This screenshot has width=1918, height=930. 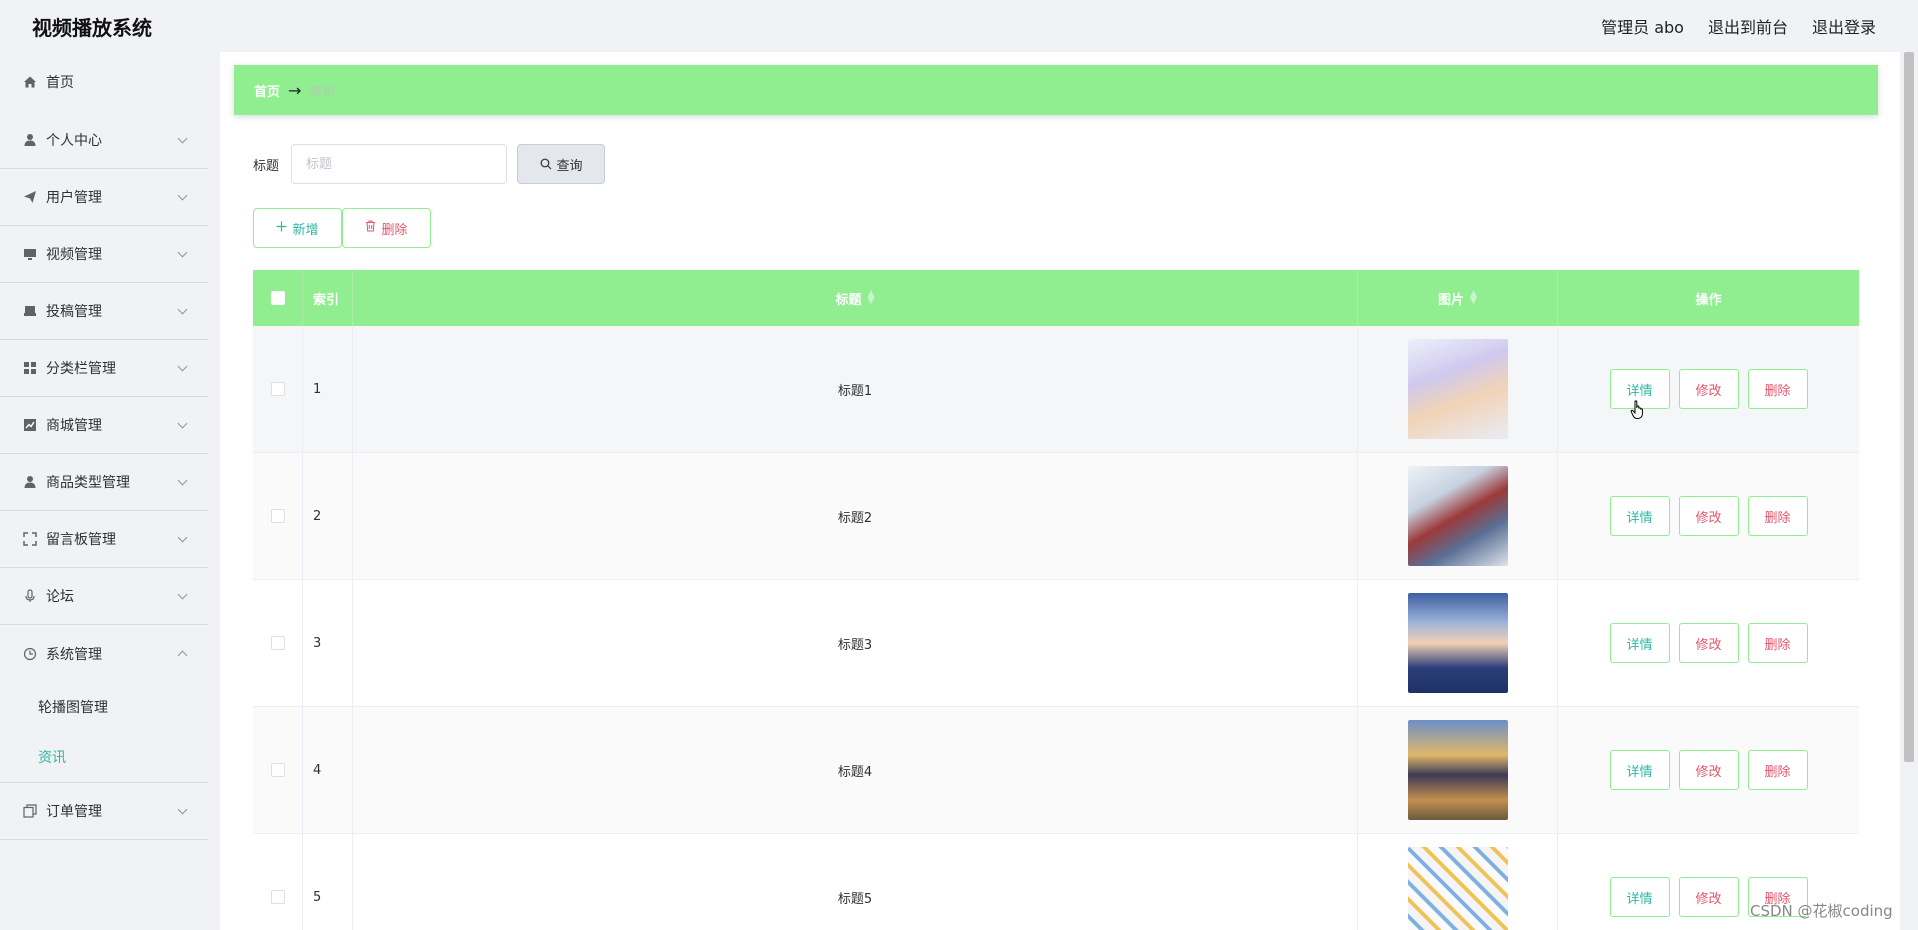 I want to click on sidebar-item-product-type-management: 商品类型管理, so click(x=104, y=482).